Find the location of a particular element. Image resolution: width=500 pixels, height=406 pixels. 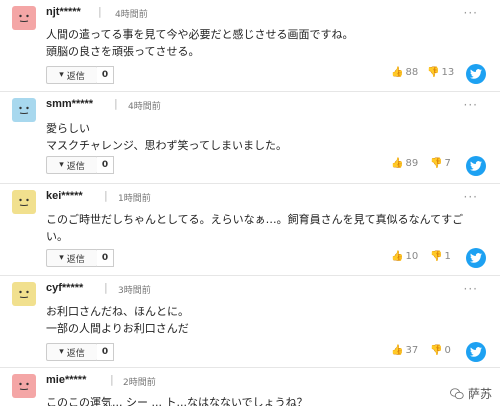

comment-line: 愛らしい is located at coordinates (68, 128).